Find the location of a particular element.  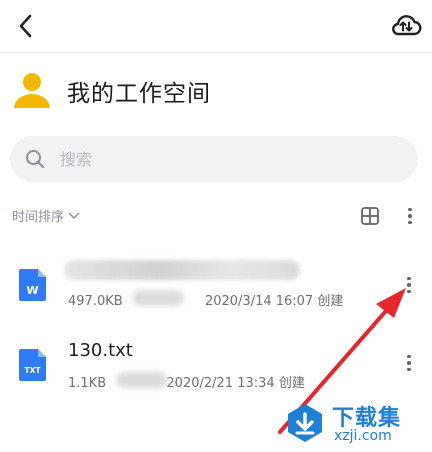

grid-view-button is located at coordinates (370, 216).